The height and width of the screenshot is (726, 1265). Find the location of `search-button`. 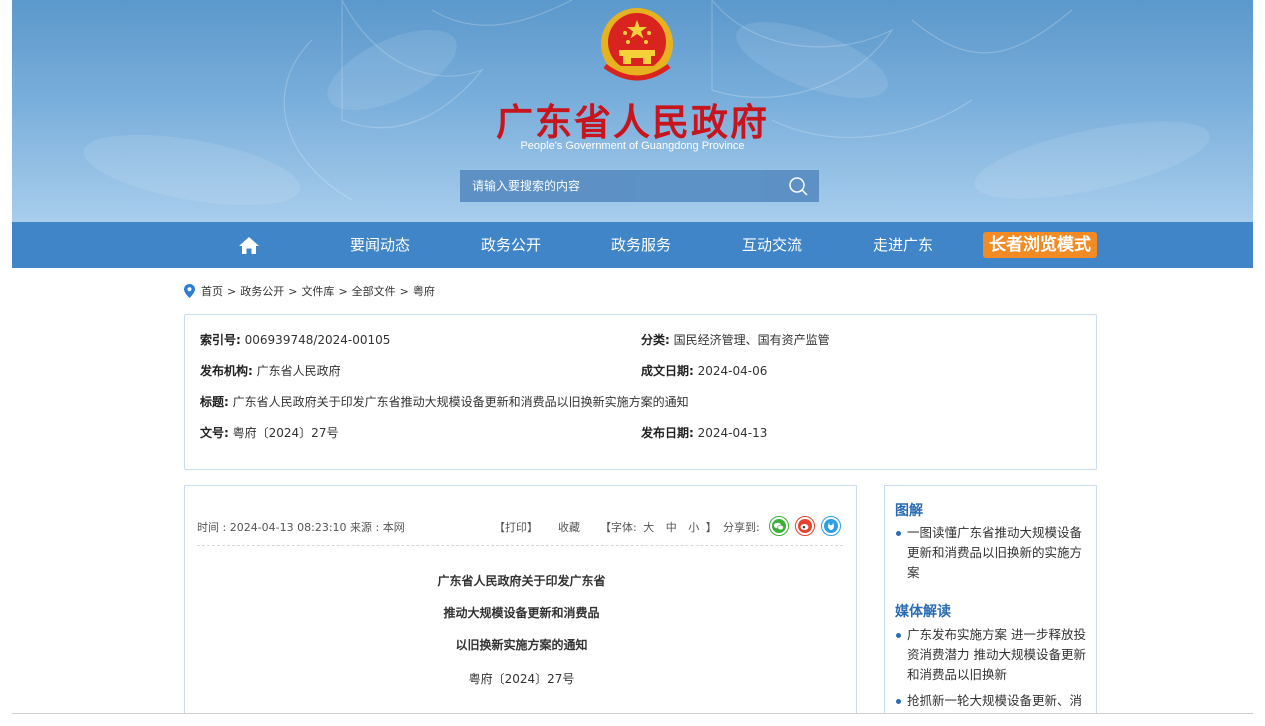

search-button is located at coordinates (799, 186).